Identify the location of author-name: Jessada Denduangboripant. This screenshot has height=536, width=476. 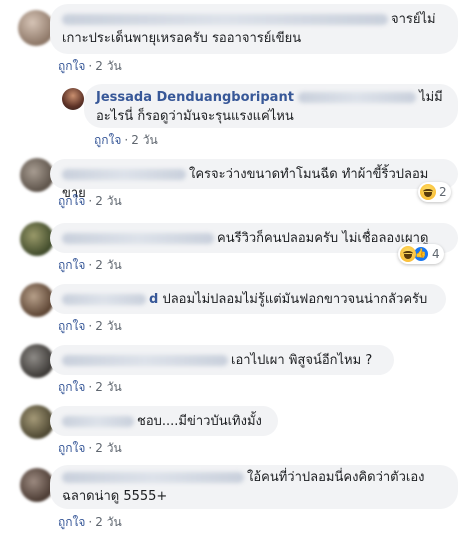
(195, 97).